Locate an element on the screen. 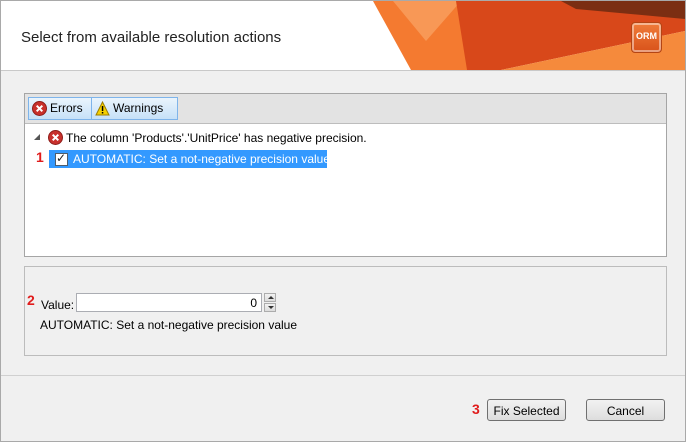 Image resolution: width=686 pixels, height=442 pixels. dialog-title: Select from available resolution actions is located at coordinates (151, 37).